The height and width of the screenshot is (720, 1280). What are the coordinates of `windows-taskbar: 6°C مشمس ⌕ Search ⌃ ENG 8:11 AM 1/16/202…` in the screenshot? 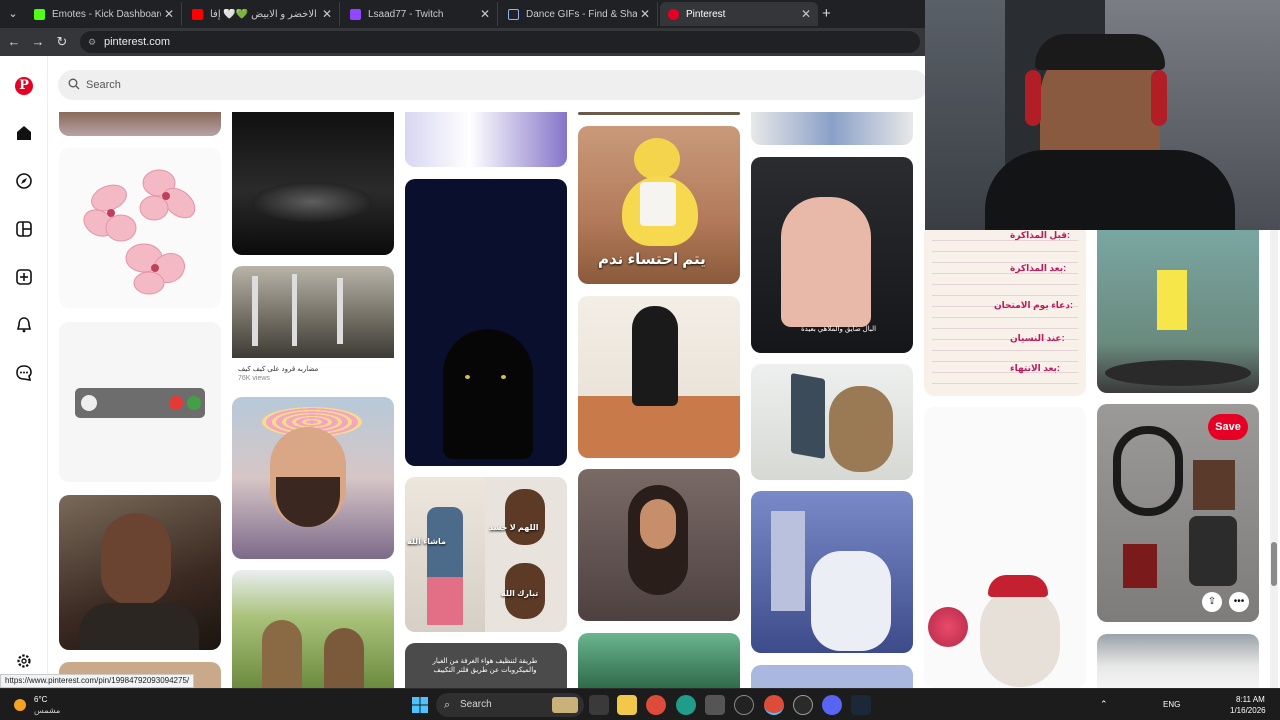 It's located at (640, 704).